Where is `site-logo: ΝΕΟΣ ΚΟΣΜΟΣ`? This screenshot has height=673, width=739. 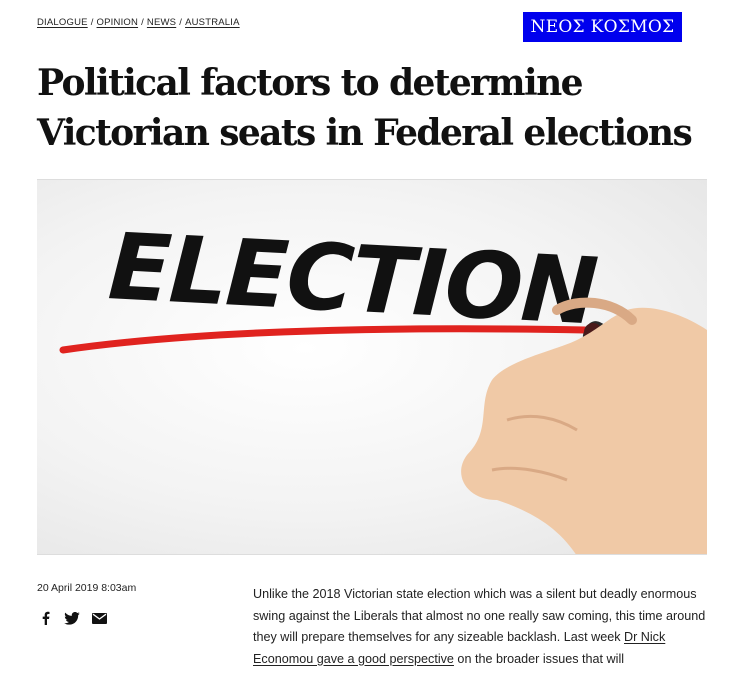 site-logo: ΝΕΟΣ ΚΟΣΜΟΣ is located at coordinates (602, 27).